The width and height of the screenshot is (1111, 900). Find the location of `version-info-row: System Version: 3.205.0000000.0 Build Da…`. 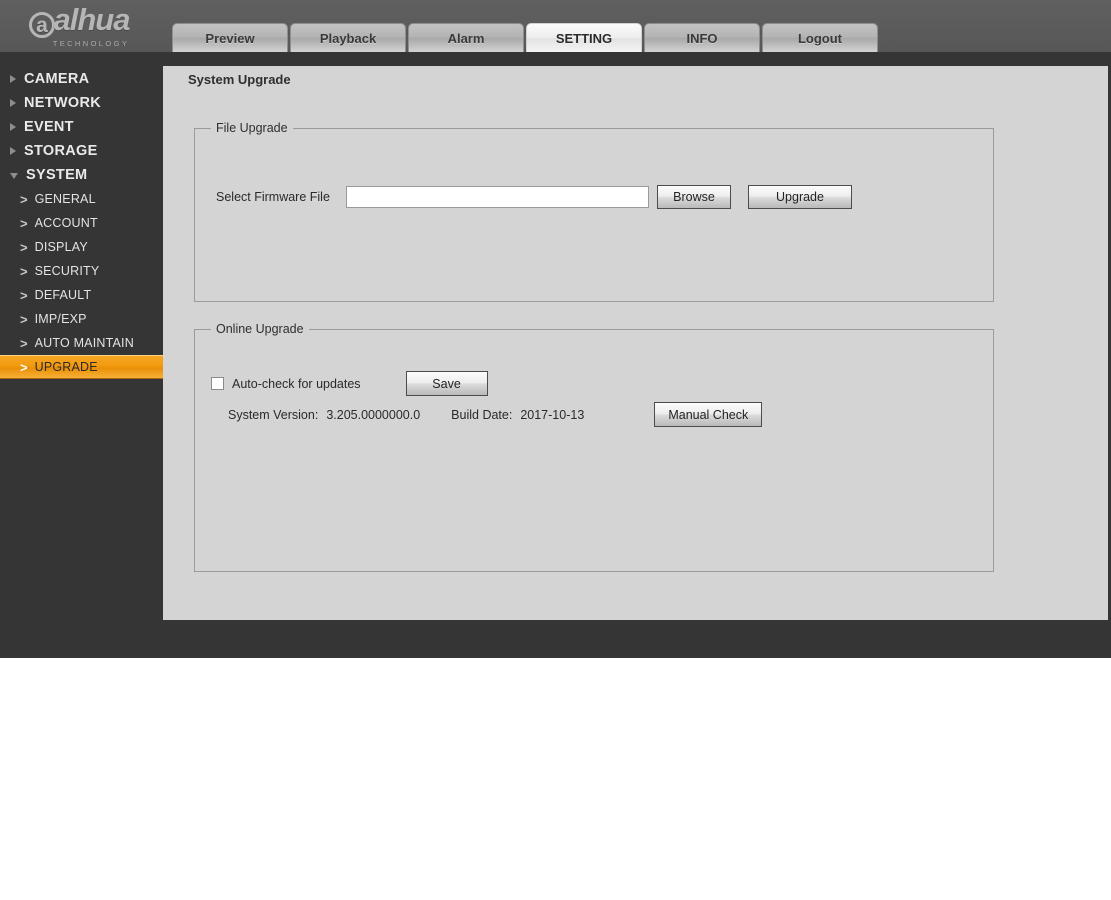

version-info-row: System Version: 3.205.0000000.0 Build Da… is located at coordinates (495, 414).